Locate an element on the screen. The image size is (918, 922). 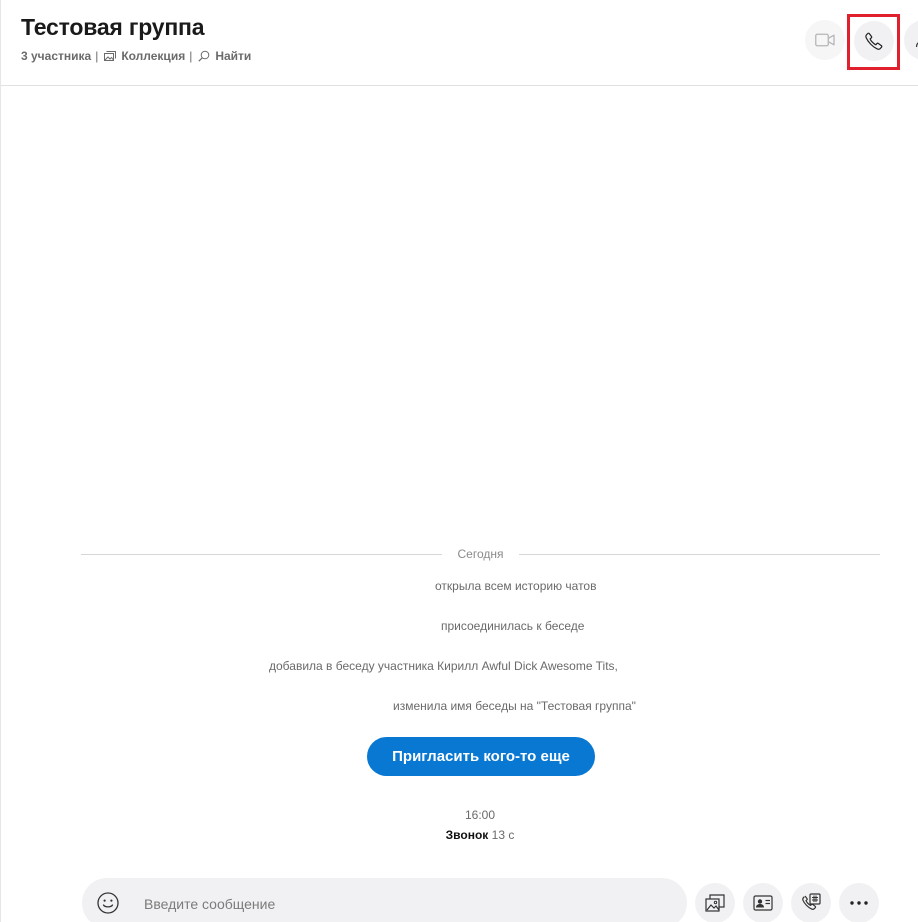
contact-card-icon is located at coordinates (763, 903).